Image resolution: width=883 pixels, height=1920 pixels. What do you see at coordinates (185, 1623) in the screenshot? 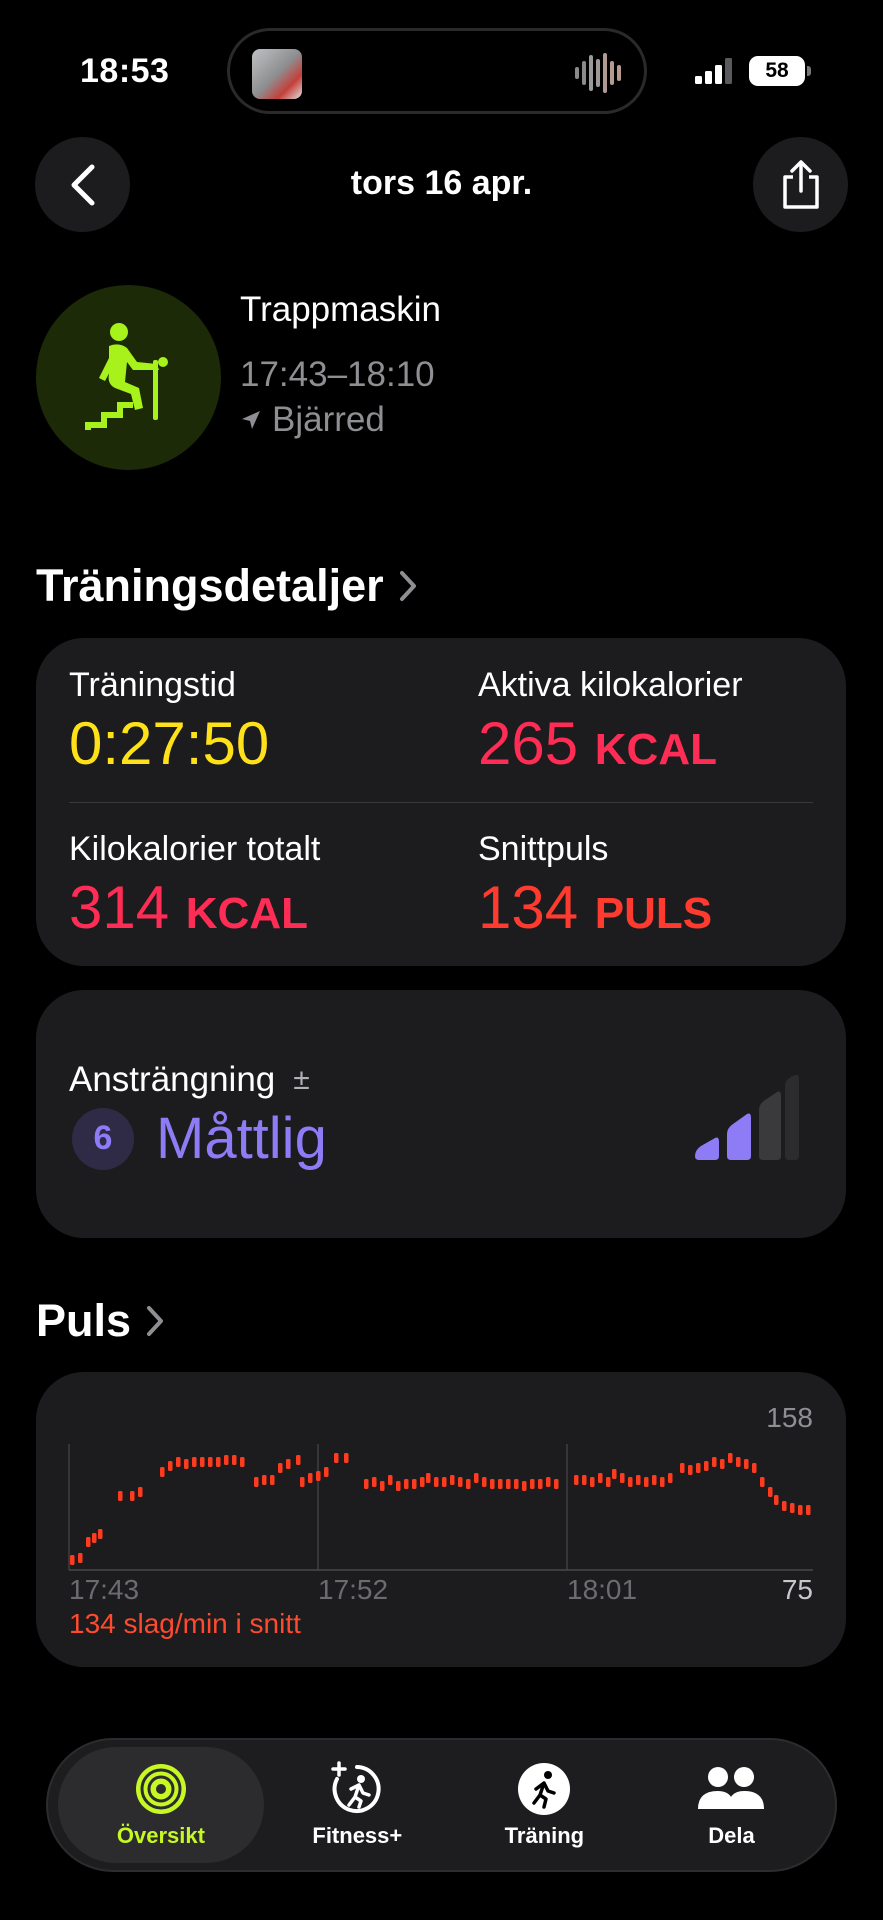
I see `heart-rate-average: 134 slag/min i snitt` at bounding box center [185, 1623].